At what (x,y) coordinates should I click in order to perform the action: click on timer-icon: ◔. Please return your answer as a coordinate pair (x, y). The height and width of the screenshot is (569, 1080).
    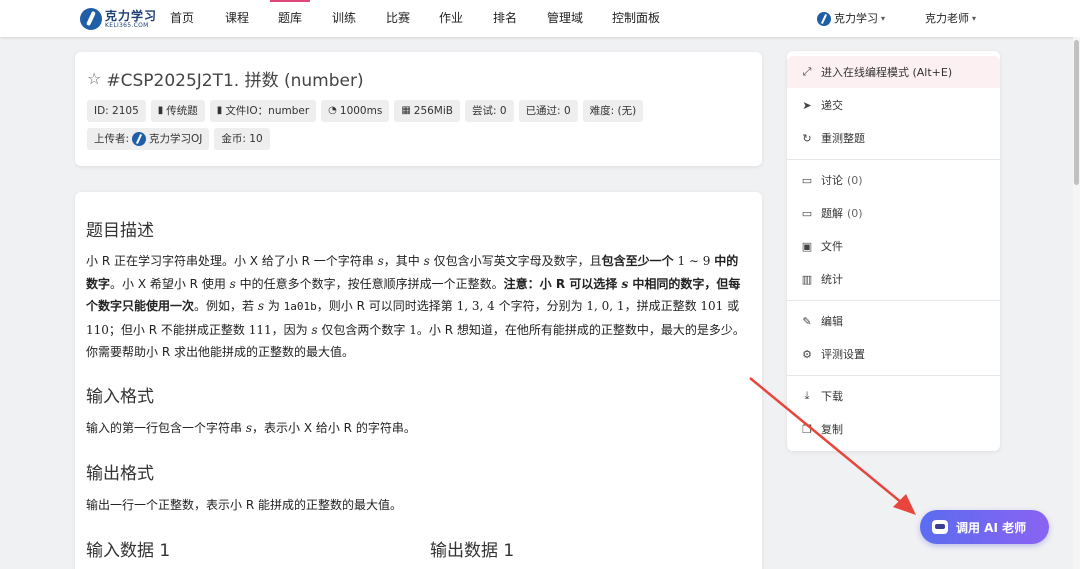
    Looking at the image, I should click on (332, 110).